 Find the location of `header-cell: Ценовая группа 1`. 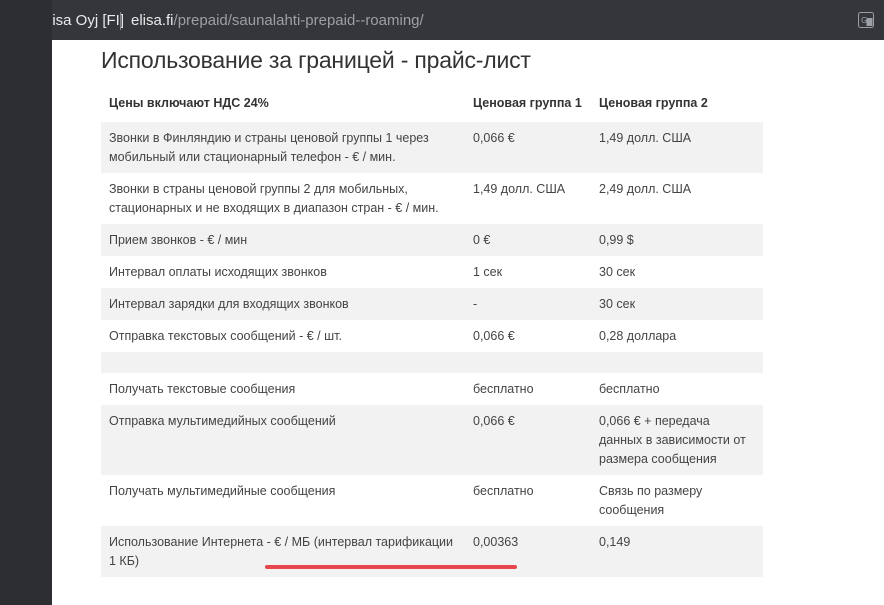

header-cell: Ценовая группа 1 is located at coordinates (527, 103).